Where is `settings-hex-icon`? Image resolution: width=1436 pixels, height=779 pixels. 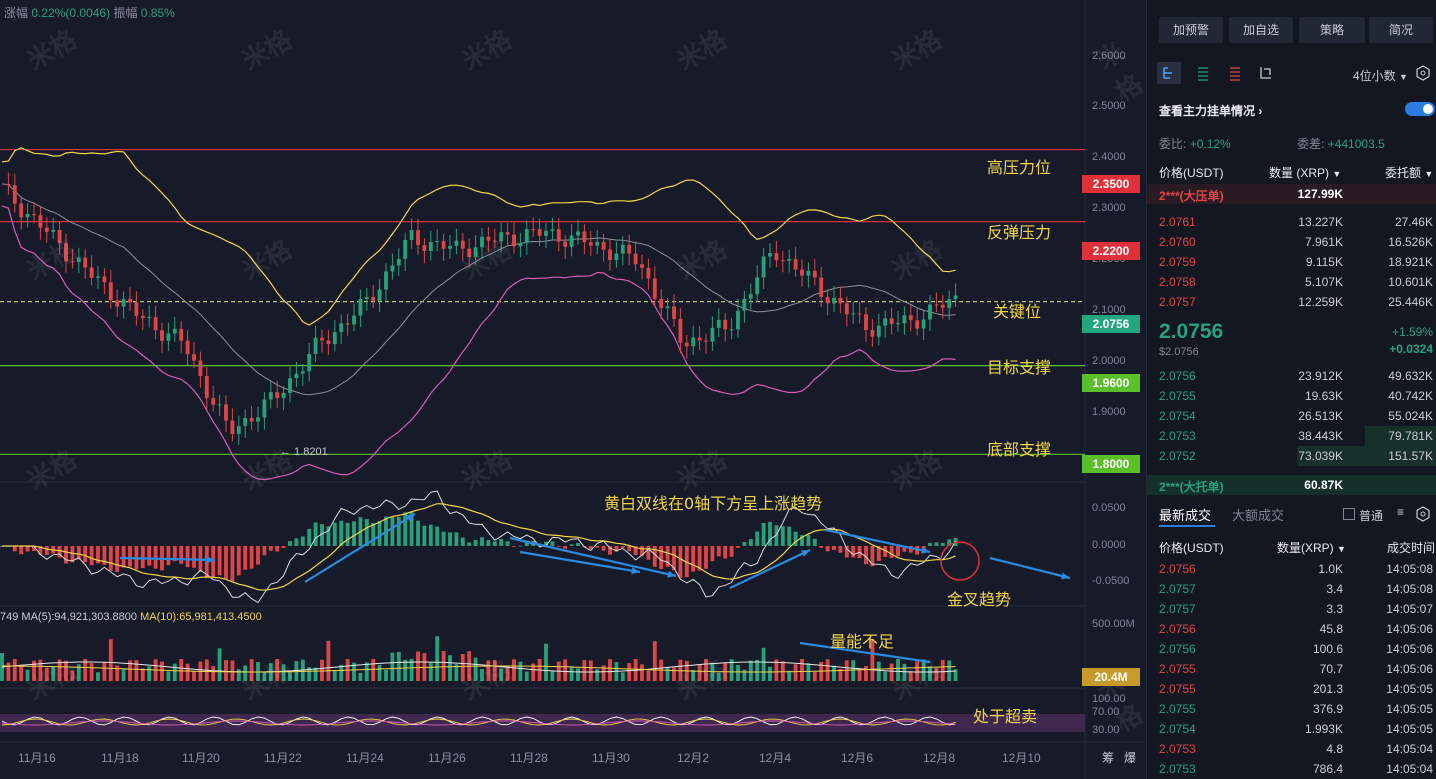
settings-hex-icon is located at coordinates (1423, 73).